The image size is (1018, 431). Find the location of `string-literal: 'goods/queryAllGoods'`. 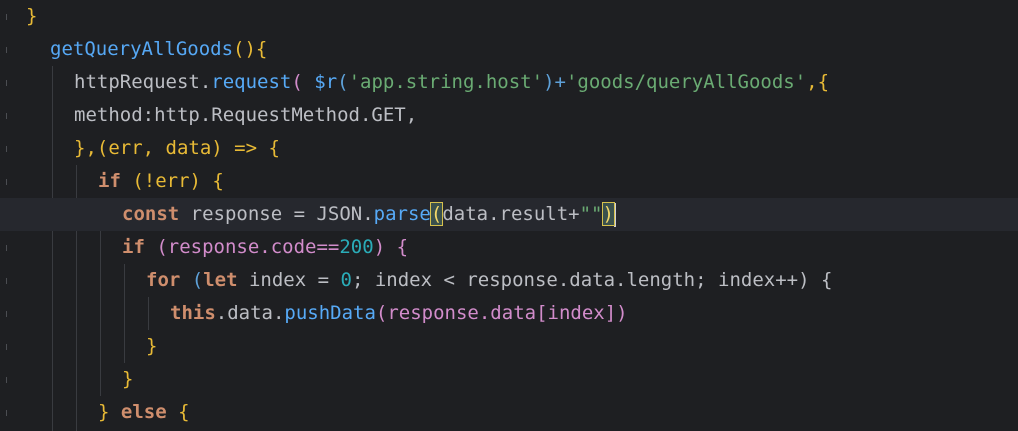

string-literal: 'goods/queryAllGoods' is located at coordinates (686, 82).